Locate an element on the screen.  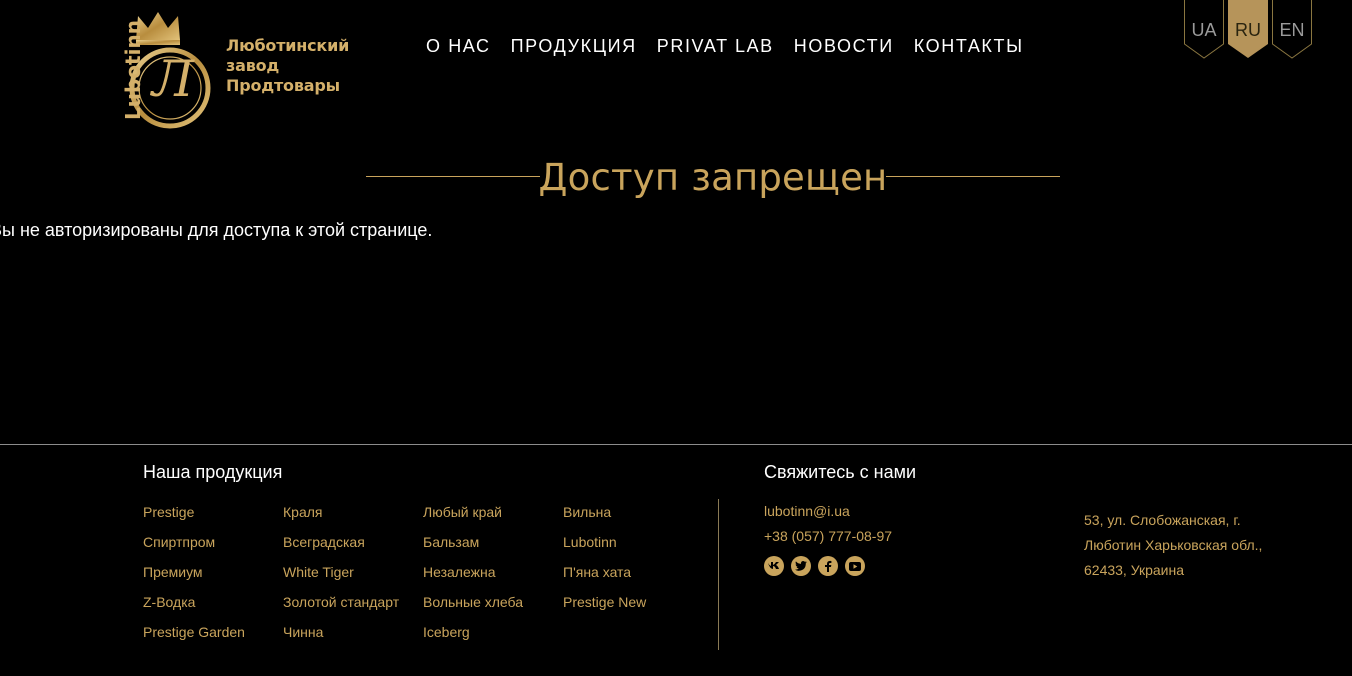
product-link: Бальзам is located at coordinates (451, 542).